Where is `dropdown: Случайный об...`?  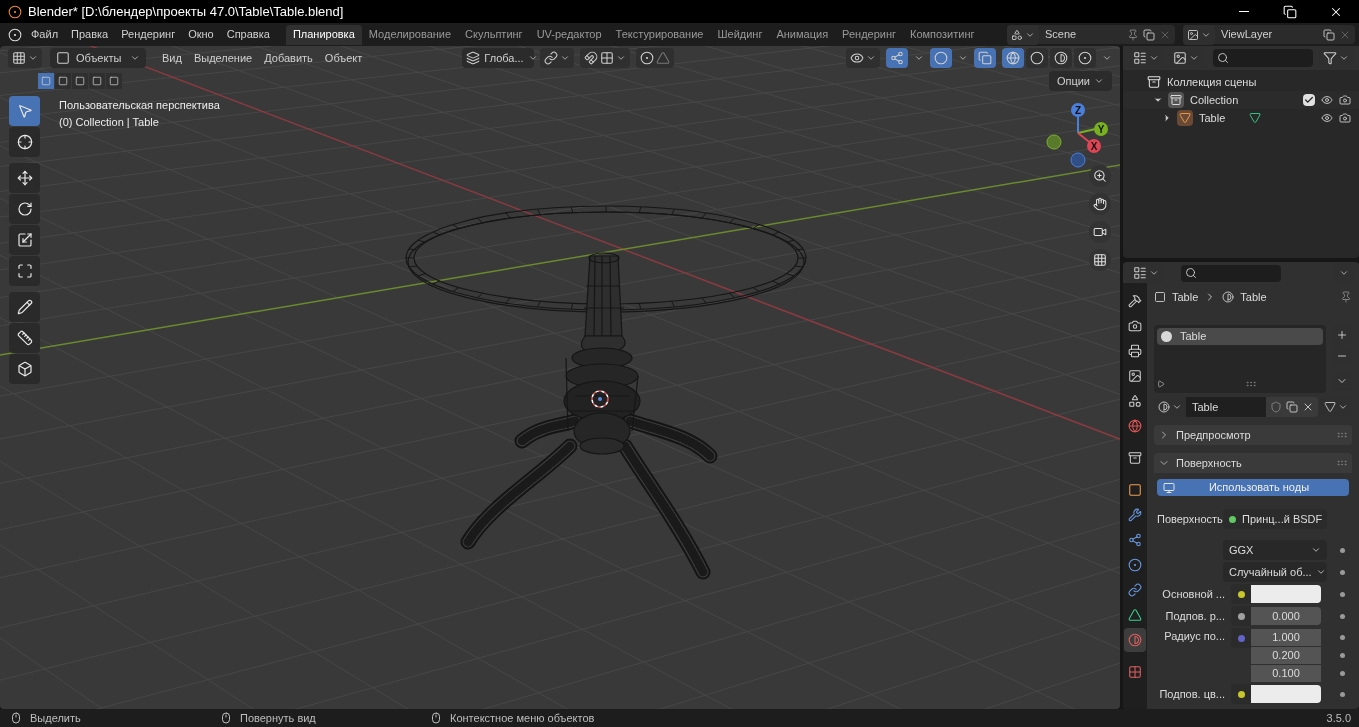
dropdown: Случайный об... is located at coordinates (1275, 572).